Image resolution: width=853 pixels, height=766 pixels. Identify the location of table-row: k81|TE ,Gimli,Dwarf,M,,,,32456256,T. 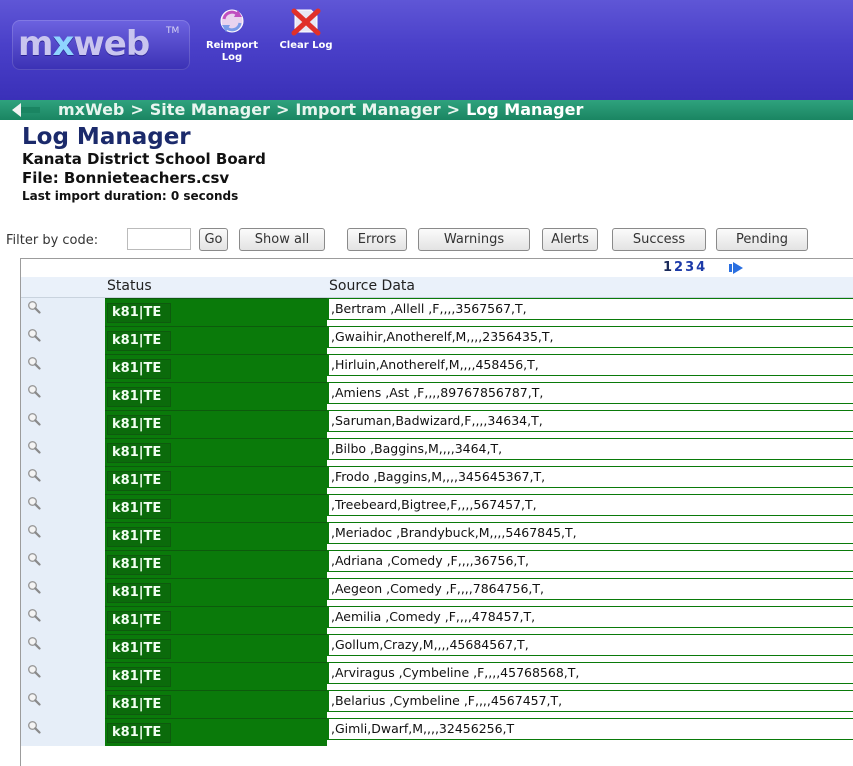
(437, 732).